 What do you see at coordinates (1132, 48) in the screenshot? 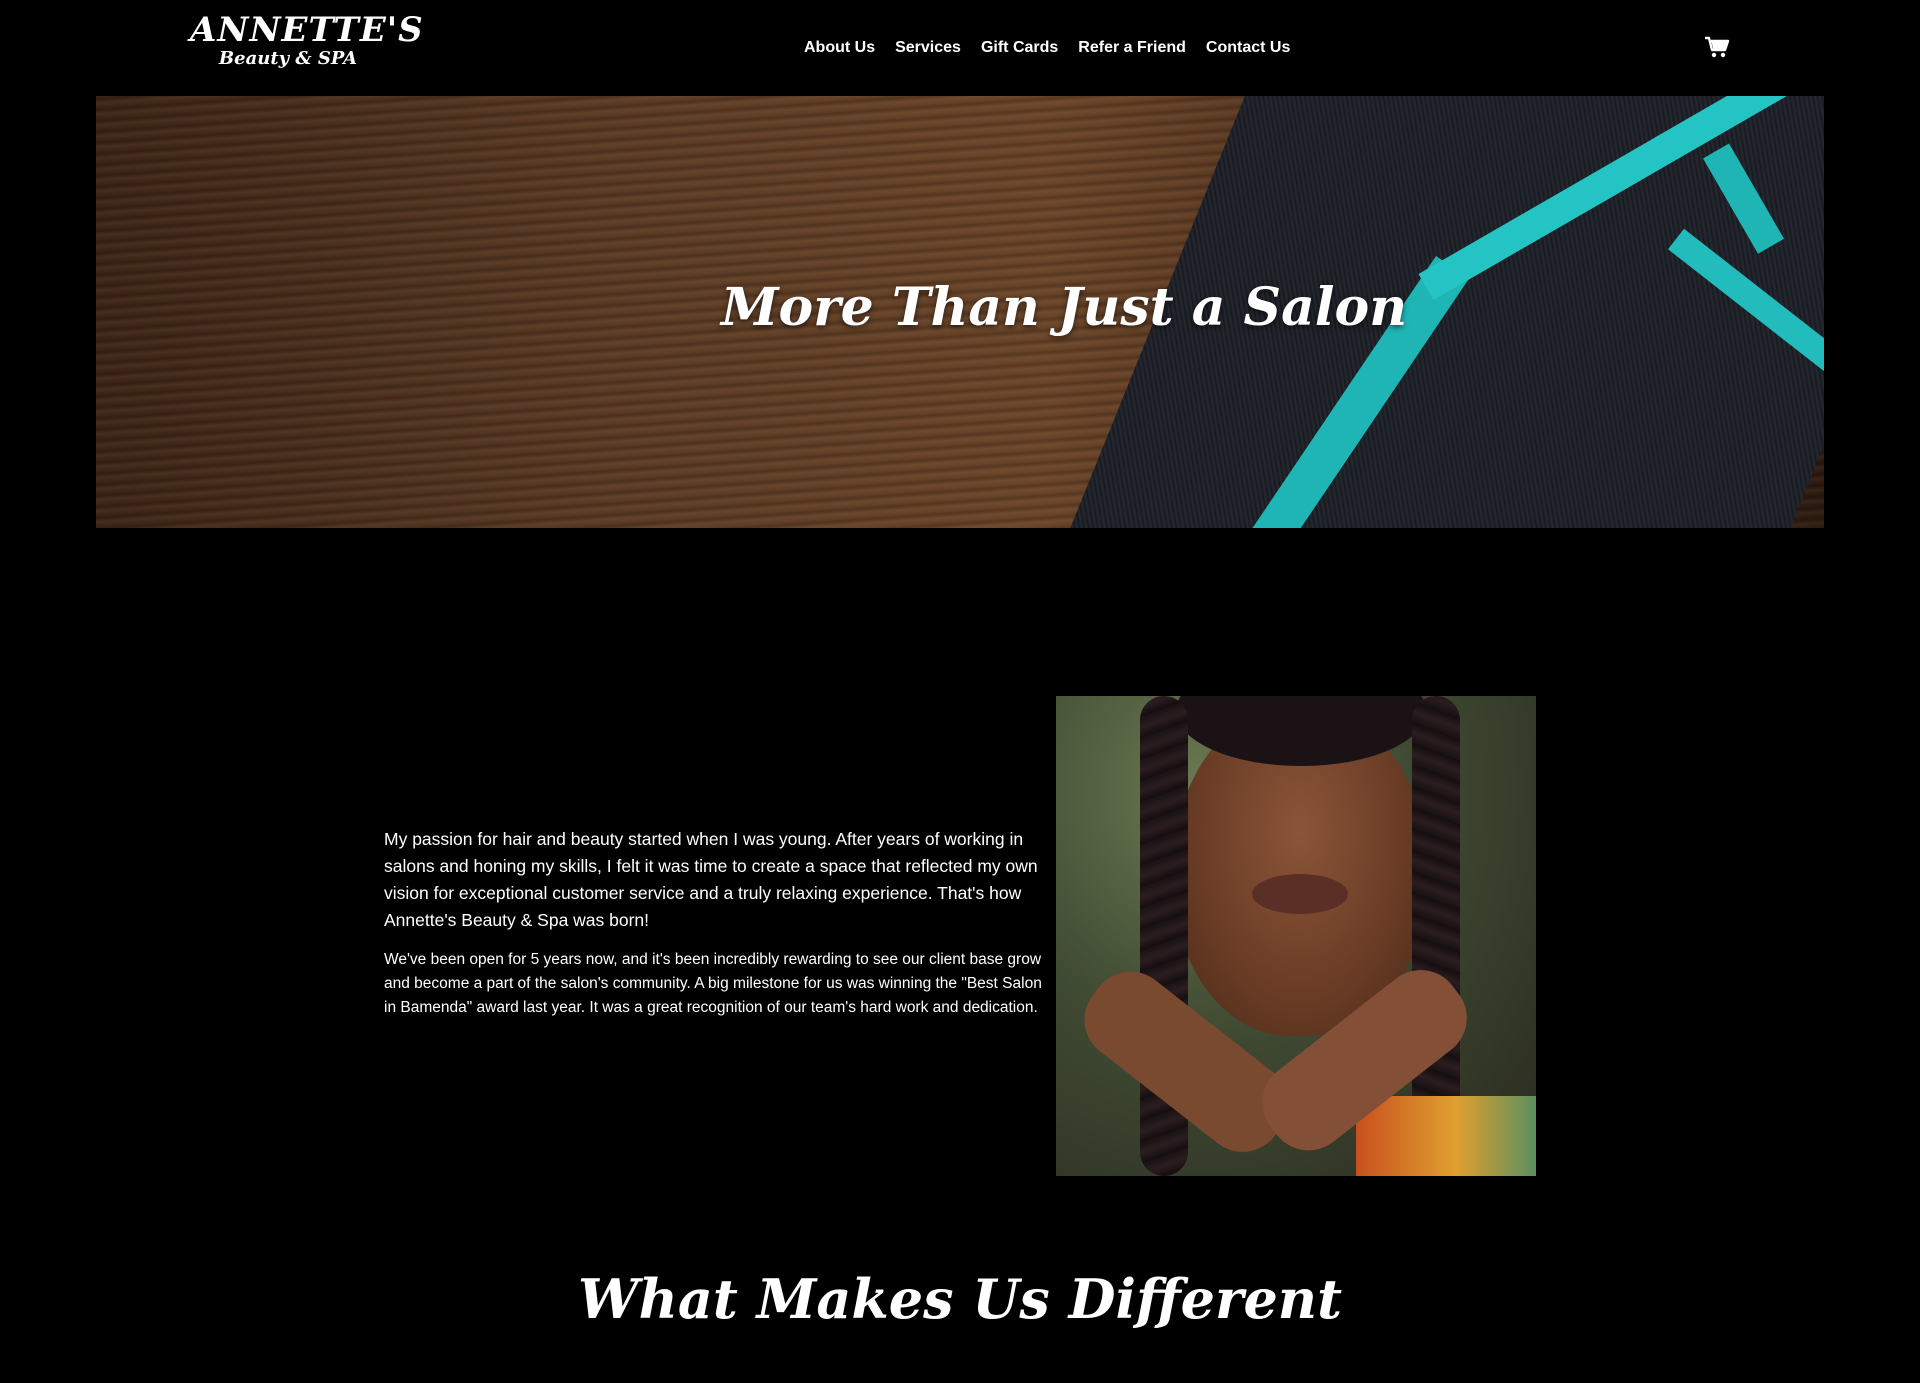
I see `nav-refer-a-friend: Refer a Friend` at bounding box center [1132, 48].